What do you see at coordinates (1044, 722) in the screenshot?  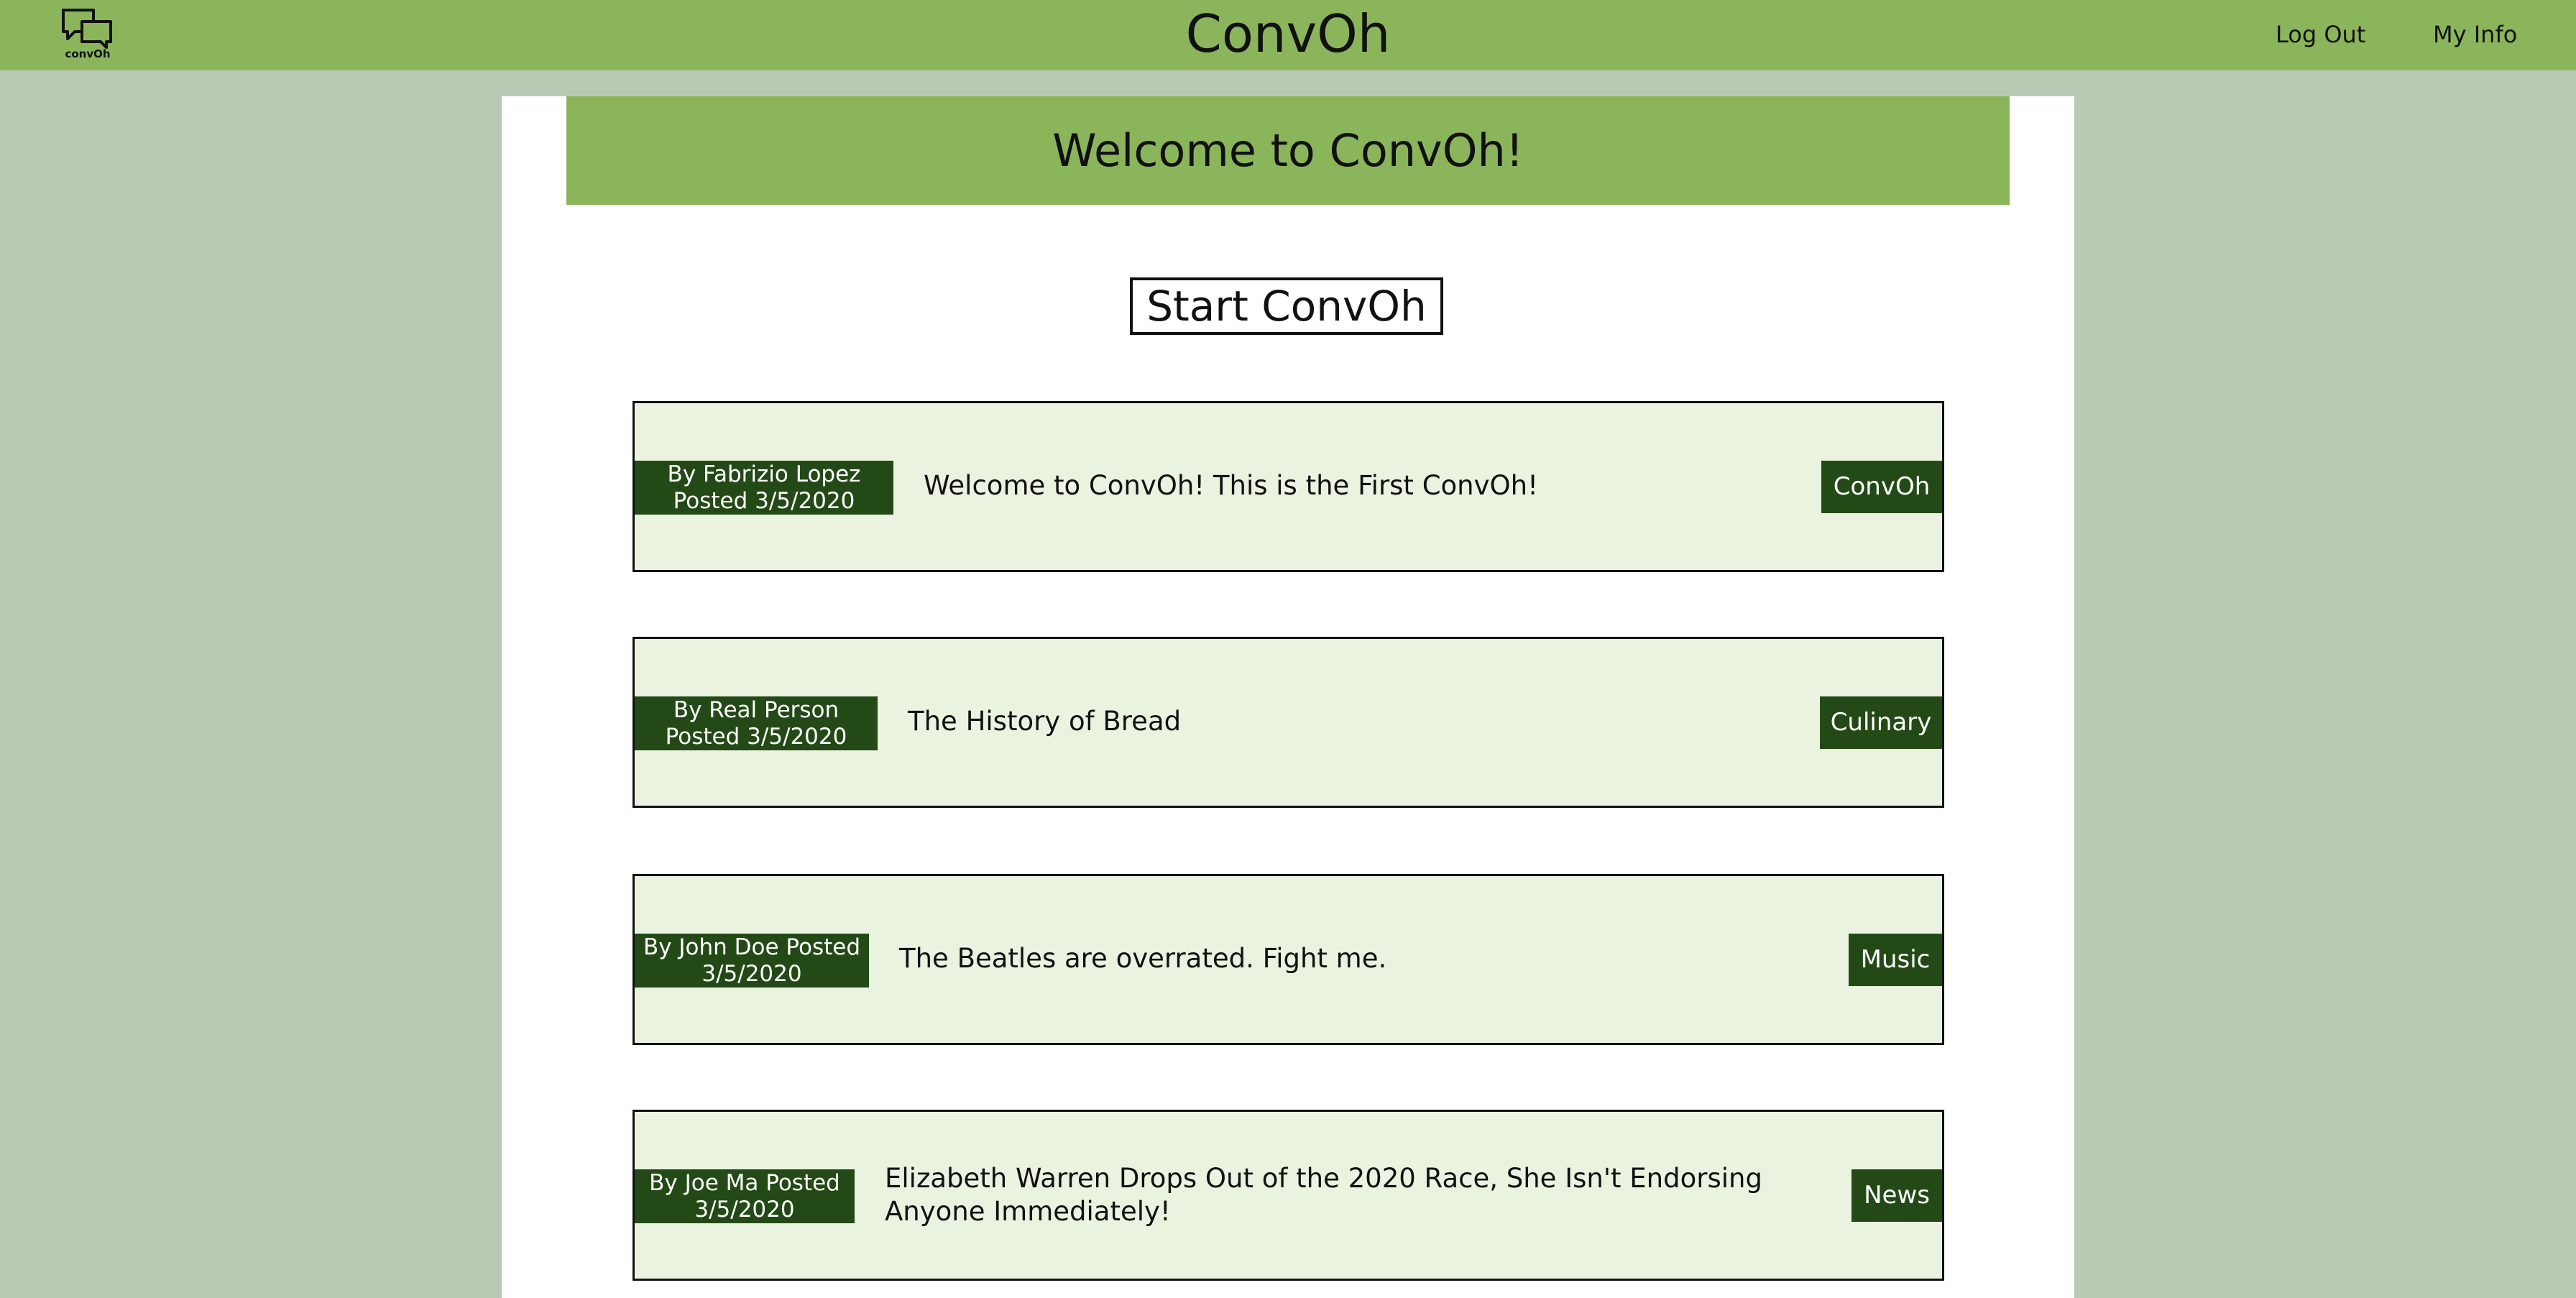 I see `convo-title: The History of Bread` at bounding box center [1044, 722].